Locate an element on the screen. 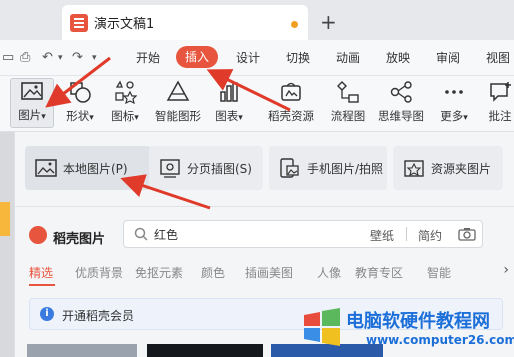  icon-button-label: 图标 is located at coordinates (123, 116).